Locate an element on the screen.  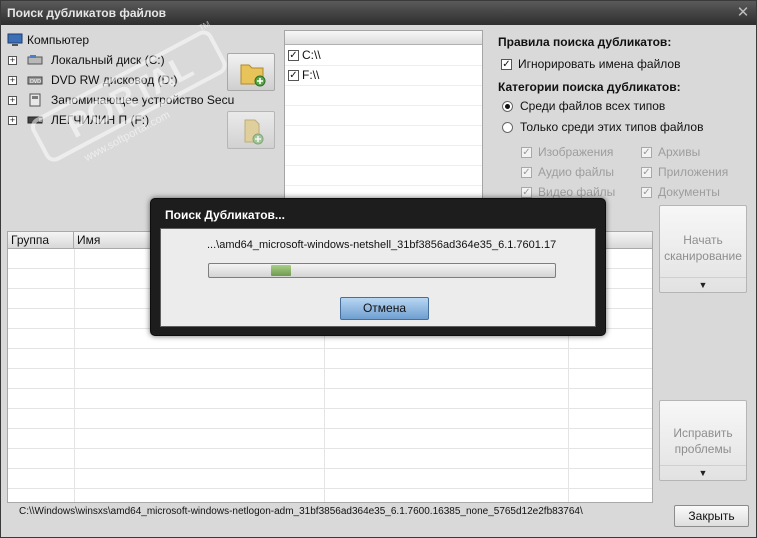
path-item: ✓ F:\\ is located at coordinates (383, 76).